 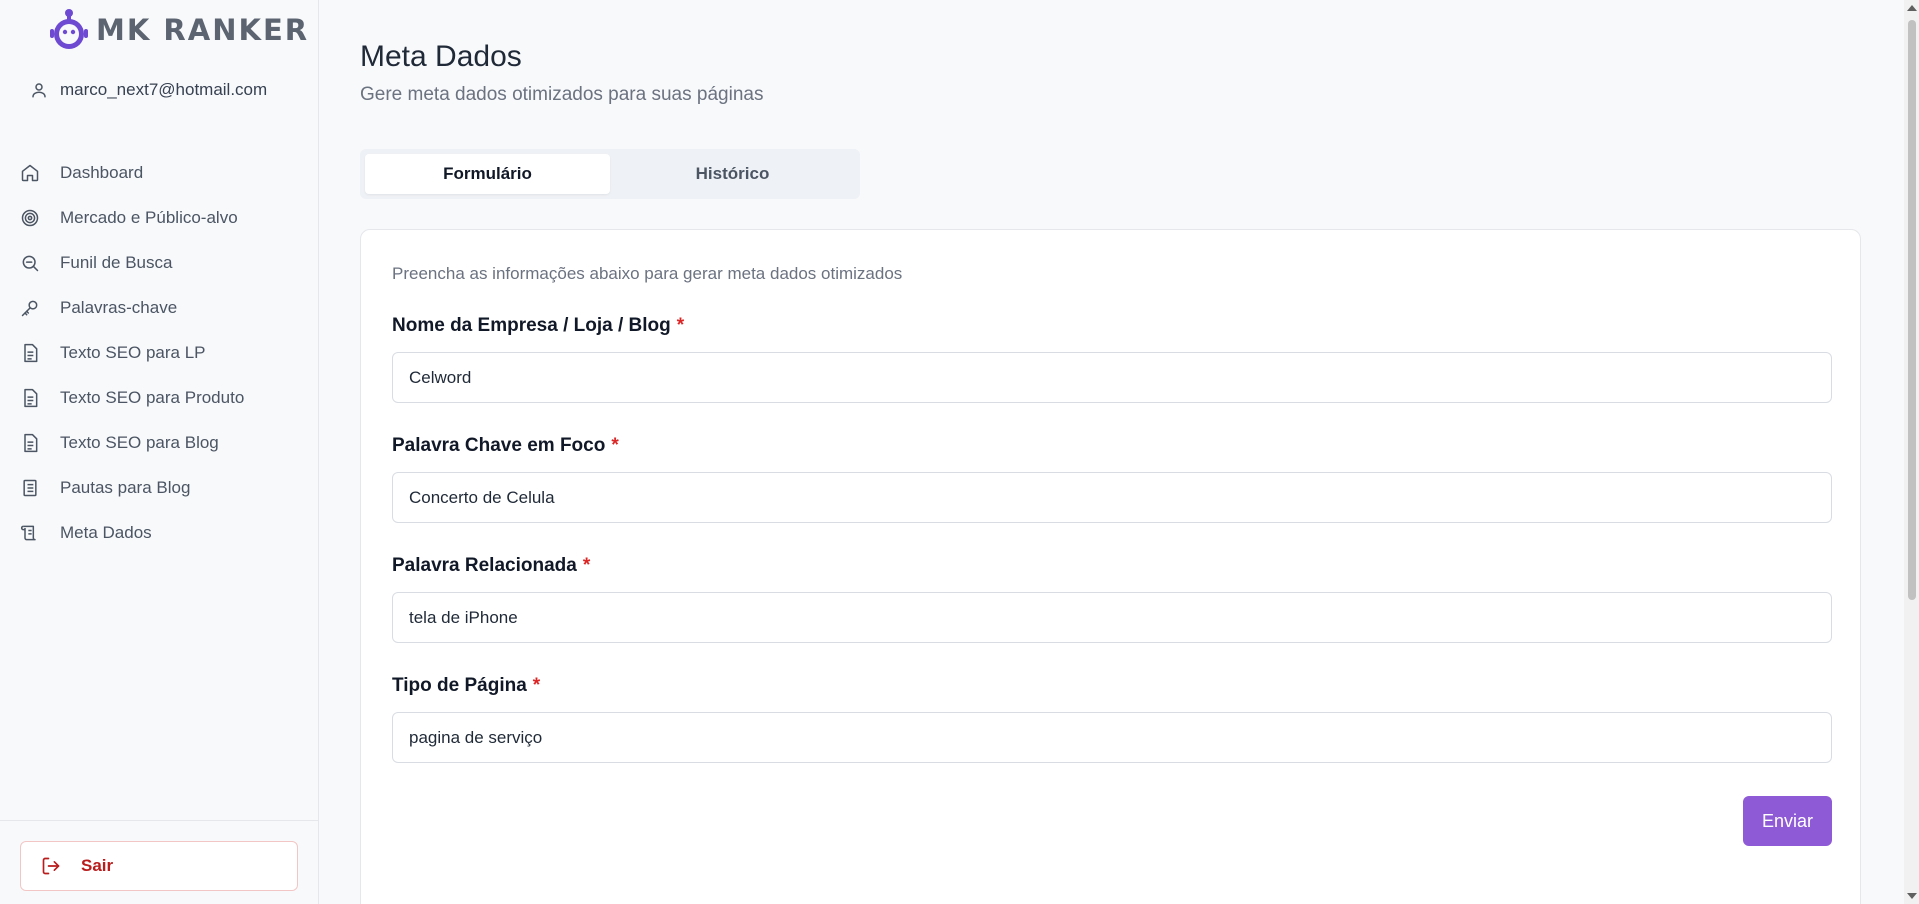 What do you see at coordinates (1112, 326) in the screenshot?
I see `field-label: Nome da Empresa / Loja / Blog *` at bounding box center [1112, 326].